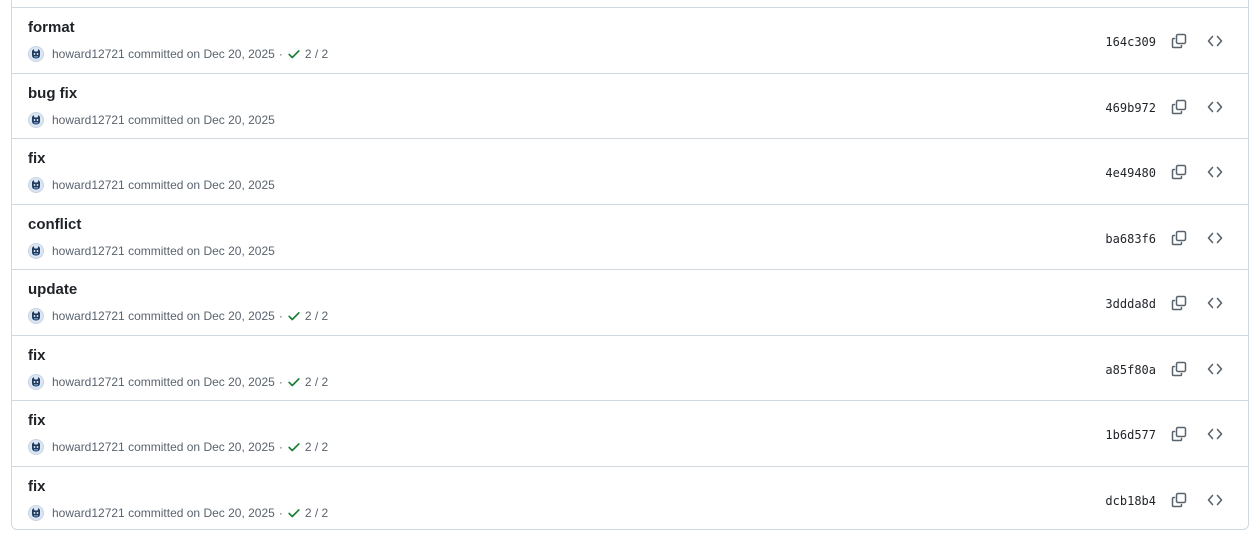 This screenshot has height=539, width=1259. What do you see at coordinates (1130, 435) in the screenshot?
I see `commit-sha: 1b6d577` at bounding box center [1130, 435].